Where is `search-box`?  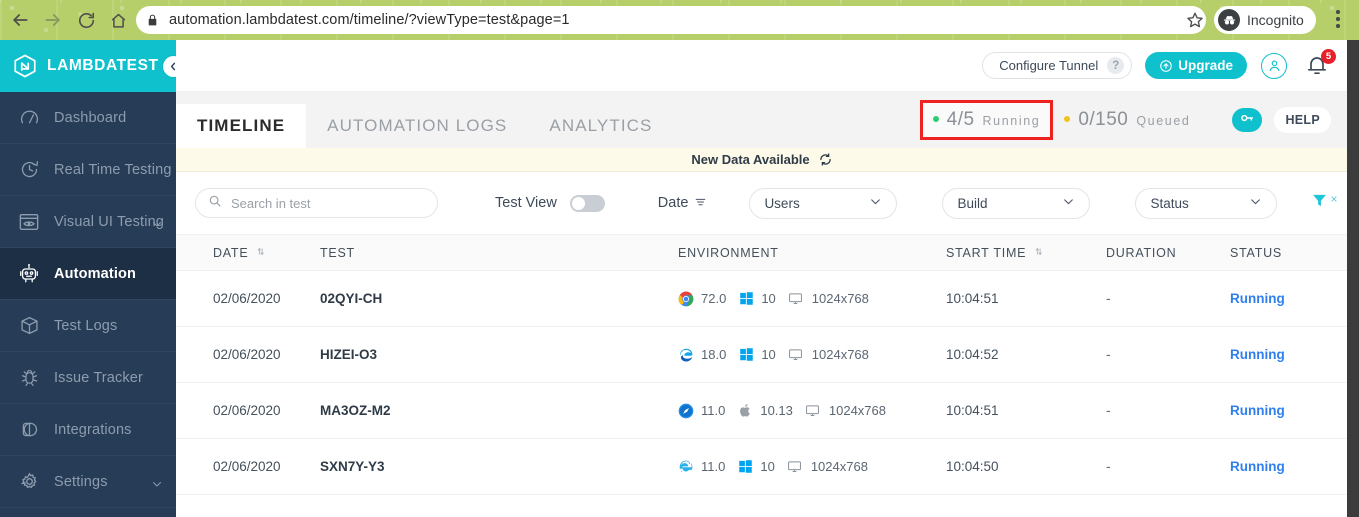
search-box is located at coordinates (316, 203).